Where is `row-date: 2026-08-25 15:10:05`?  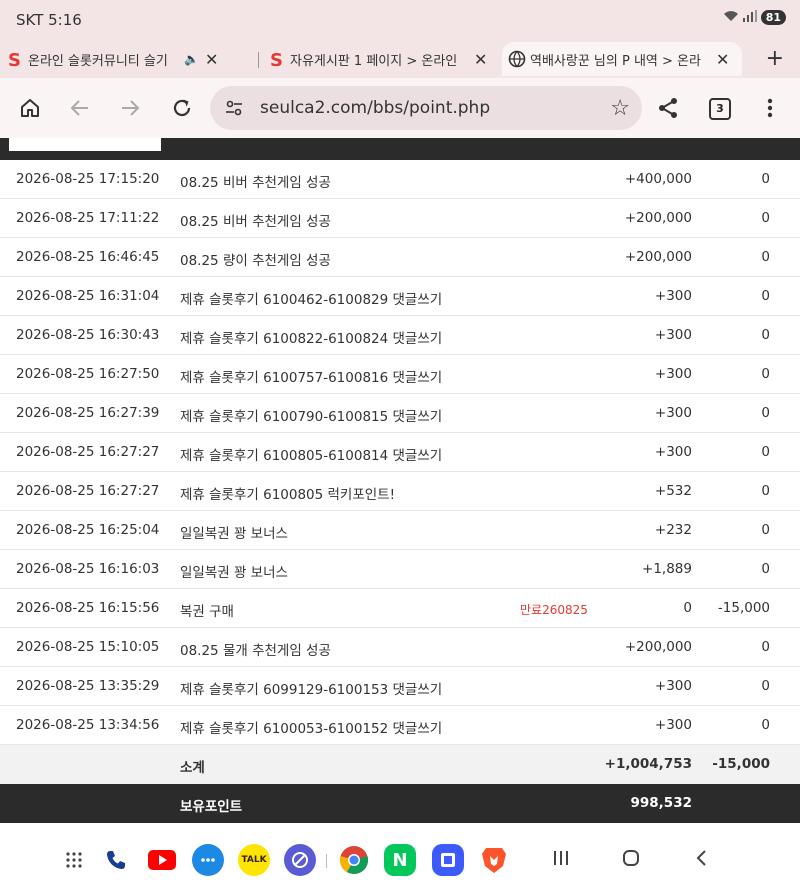 row-date: 2026-08-25 15:10:05 is located at coordinates (88, 647).